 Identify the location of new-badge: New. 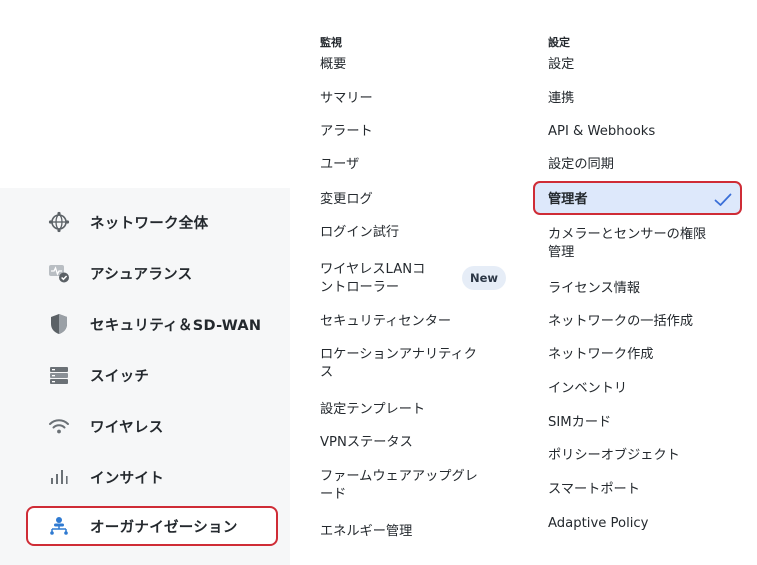
(484, 278).